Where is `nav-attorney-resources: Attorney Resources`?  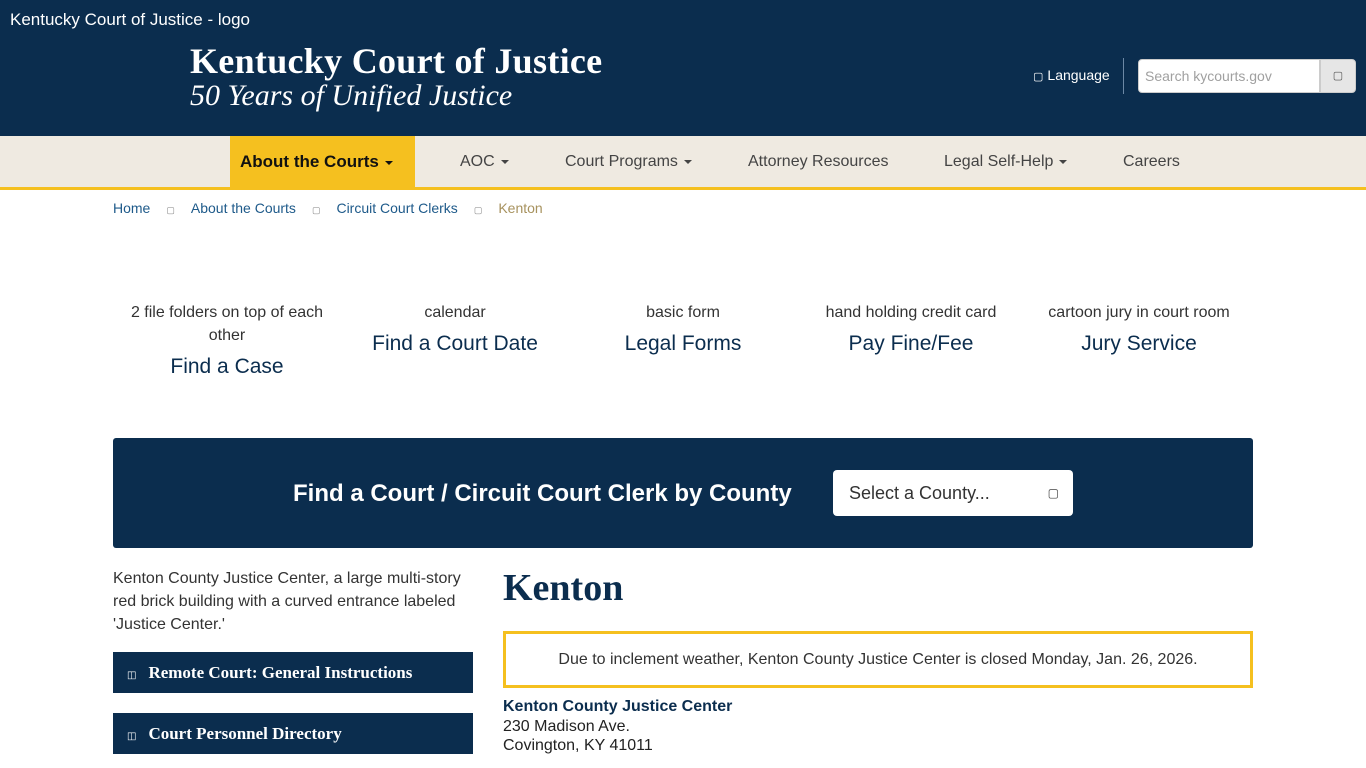
nav-attorney-resources: Attorney Resources is located at coordinates (818, 161).